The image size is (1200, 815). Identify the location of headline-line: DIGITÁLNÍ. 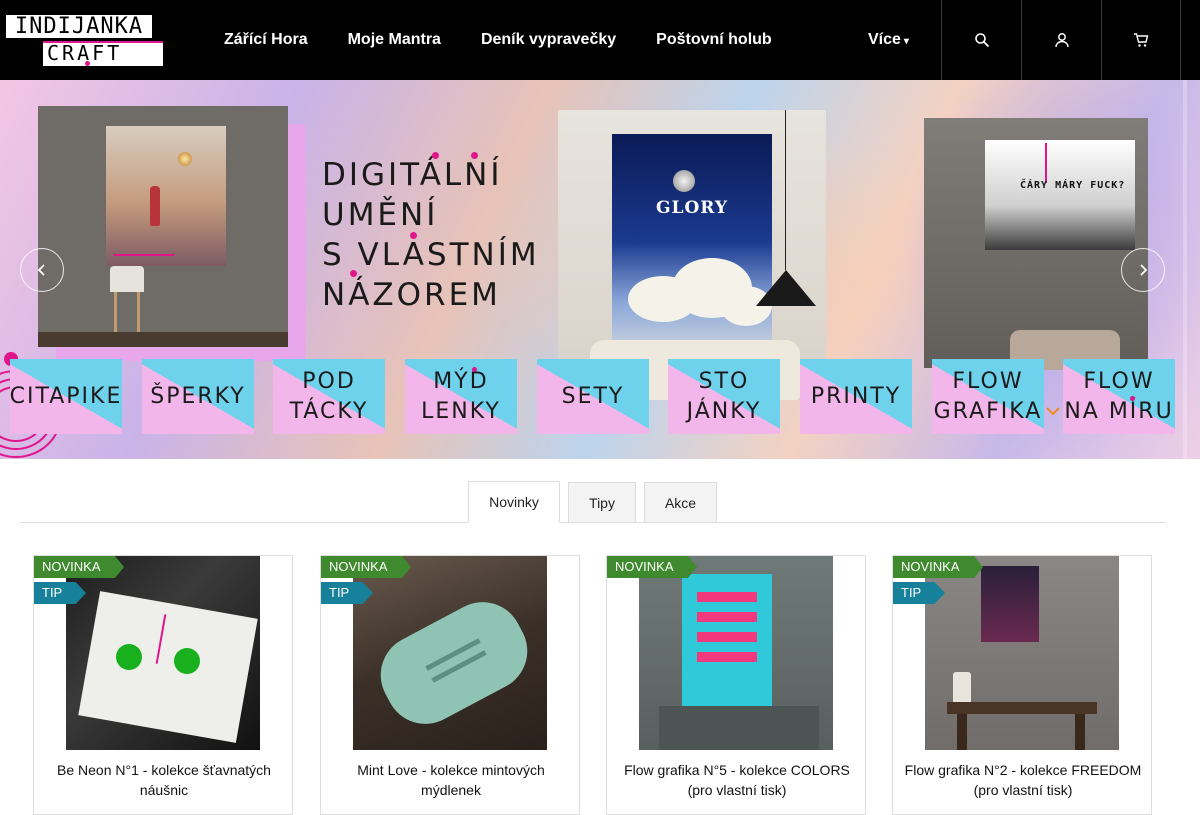
(412, 175).